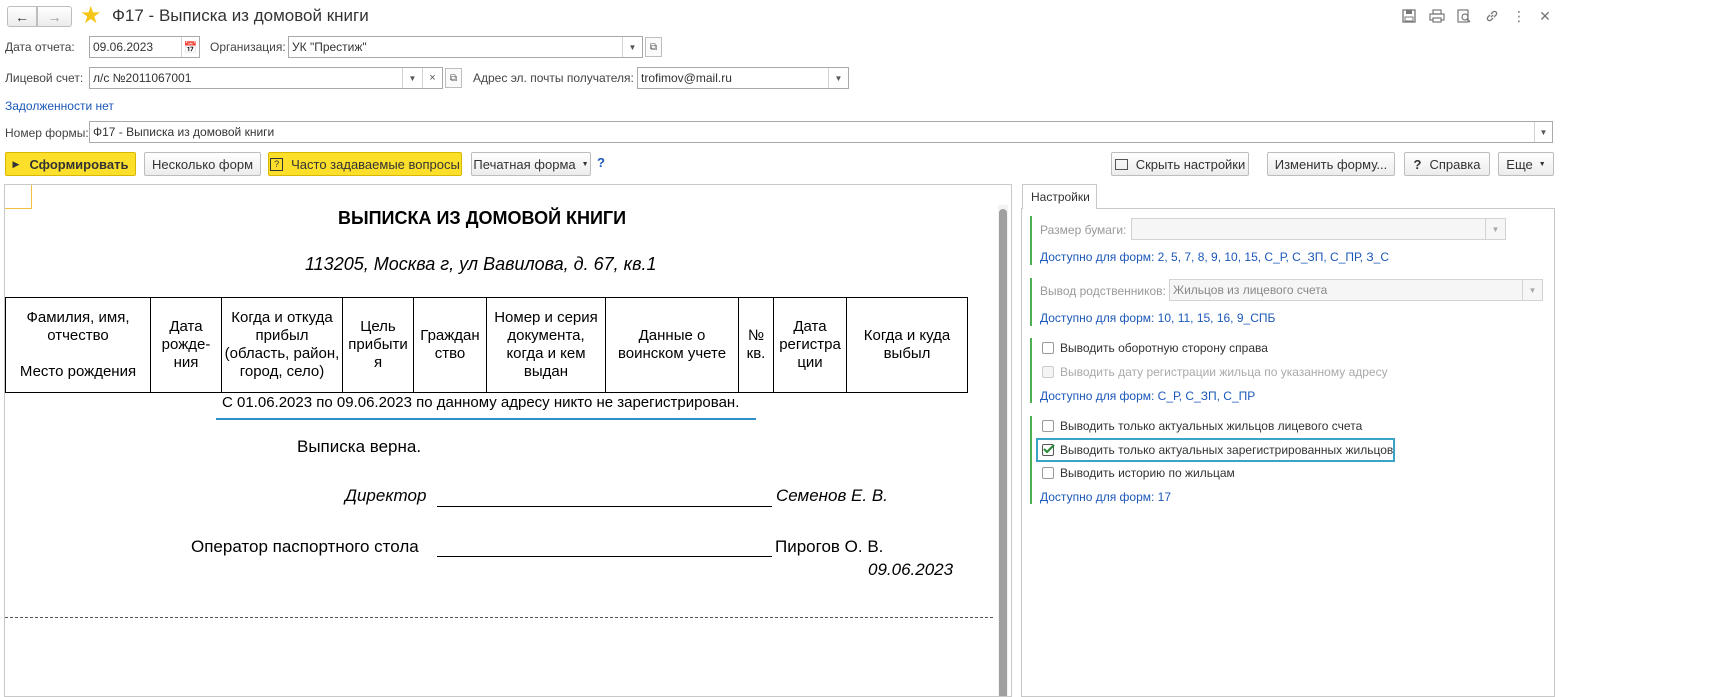 This screenshot has width=1717, height=697. I want to click on paper-size-field: ▼, so click(1318, 229).